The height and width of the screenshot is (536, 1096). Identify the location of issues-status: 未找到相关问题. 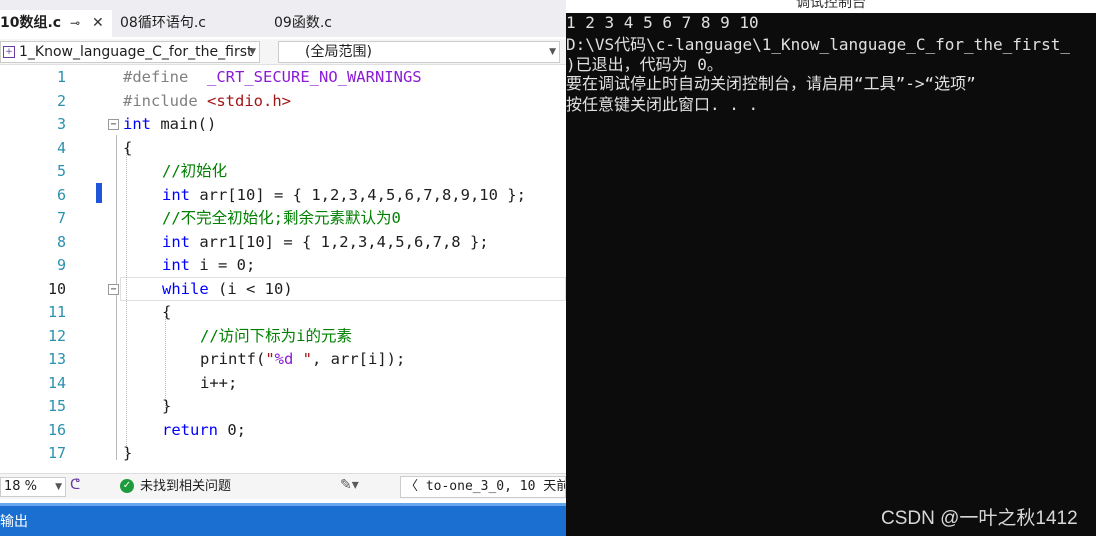
(185, 487).